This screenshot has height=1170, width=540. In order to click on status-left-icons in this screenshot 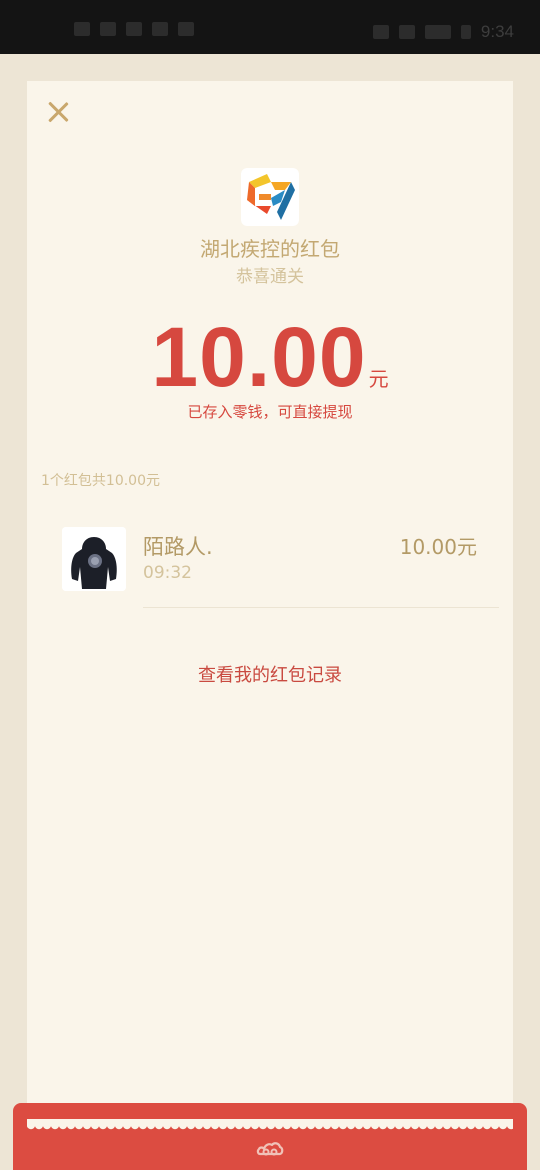, I will do `click(134, 29)`.